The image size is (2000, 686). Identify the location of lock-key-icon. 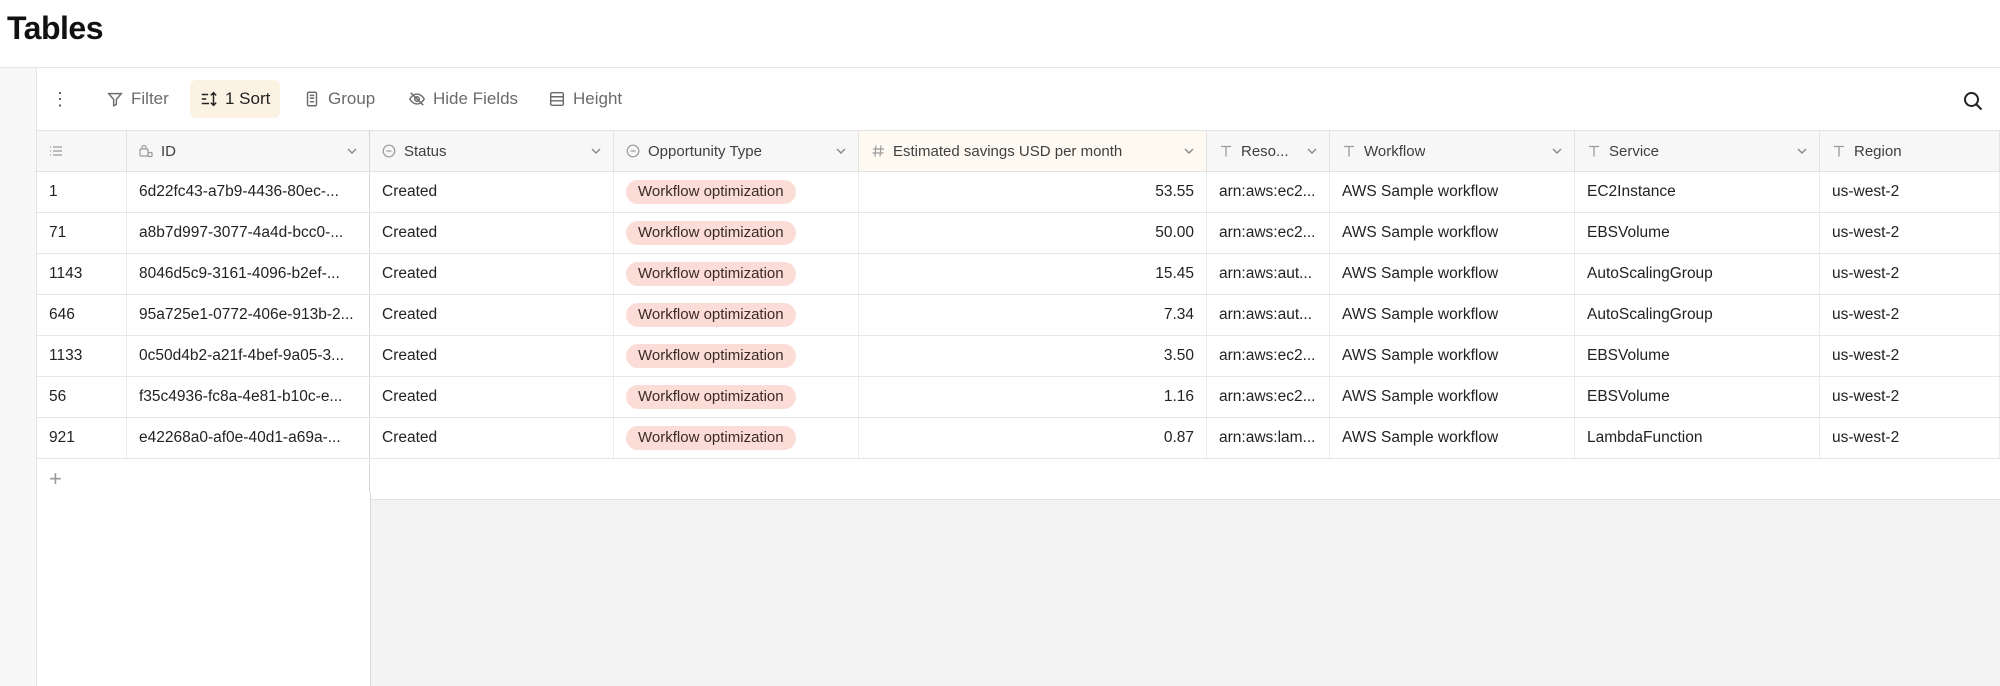
(146, 151).